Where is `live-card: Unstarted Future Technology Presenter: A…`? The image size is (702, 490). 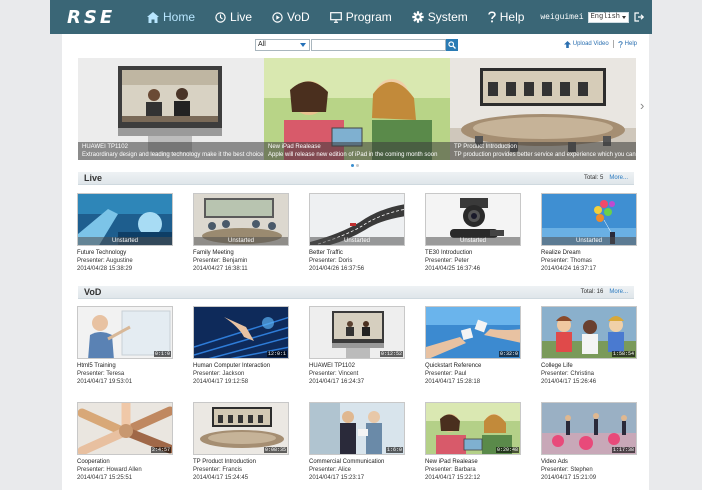 live-card: Unstarted Future Technology Presenter: A… is located at coordinates (125, 233).